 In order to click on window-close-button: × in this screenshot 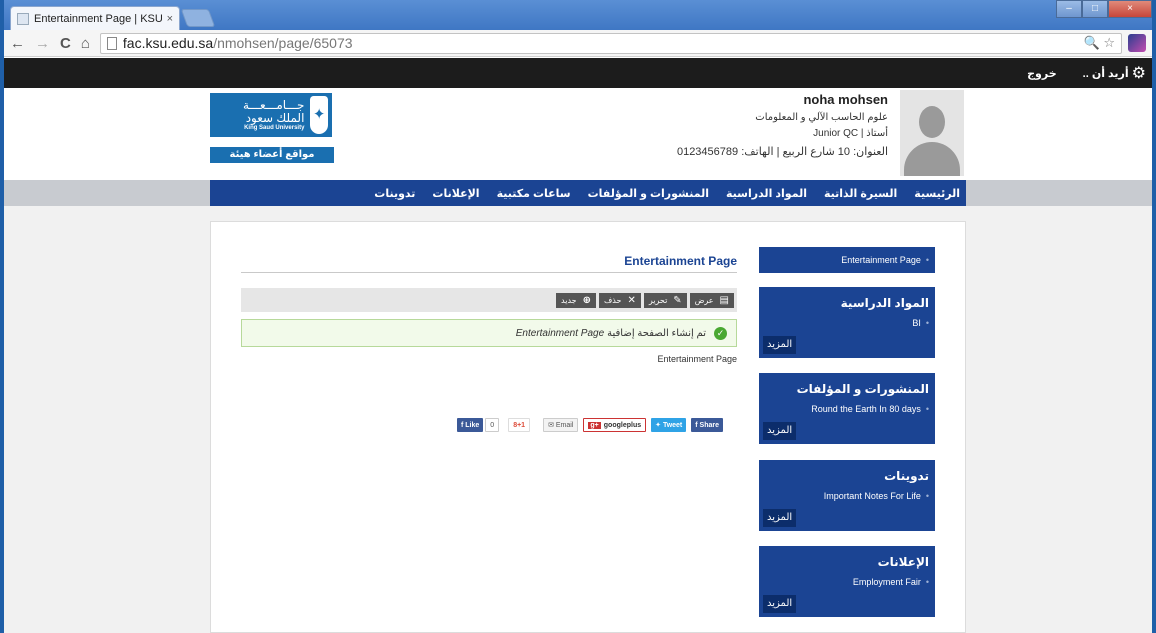, I will do `click(1130, 9)`.